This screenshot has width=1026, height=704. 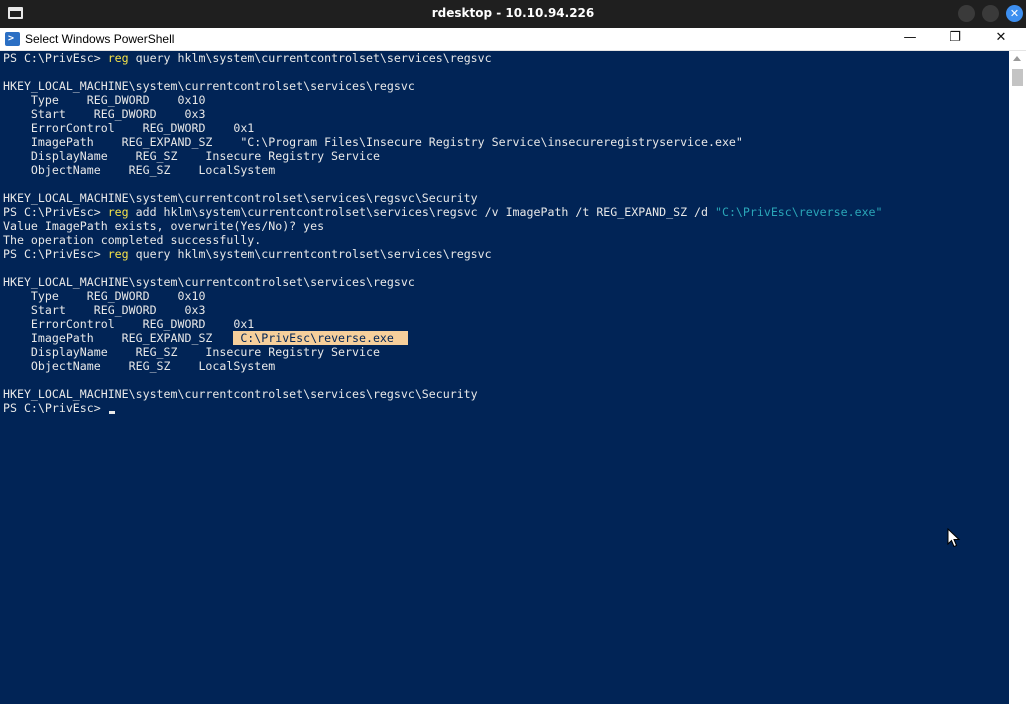 What do you see at coordinates (1017, 77) in the screenshot?
I see `scrollbar-thumb` at bounding box center [1017, 77].